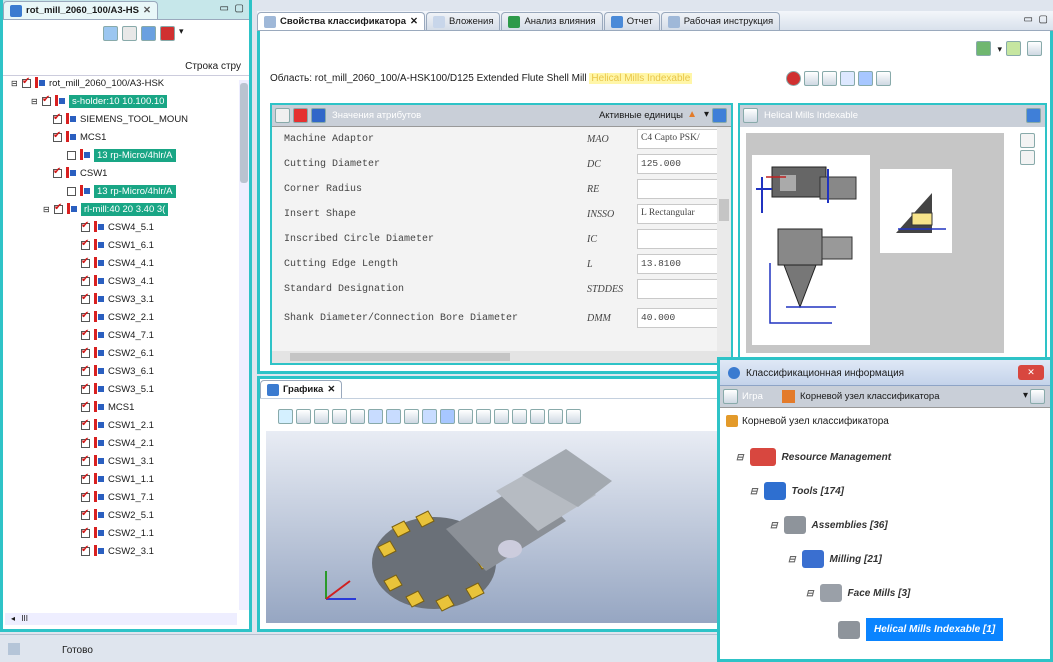  What do you see at coordinates (121, 619) in the screenshot?
I see `horizontal-scrollbar: ◂ III` at bounding box center [121, 619].